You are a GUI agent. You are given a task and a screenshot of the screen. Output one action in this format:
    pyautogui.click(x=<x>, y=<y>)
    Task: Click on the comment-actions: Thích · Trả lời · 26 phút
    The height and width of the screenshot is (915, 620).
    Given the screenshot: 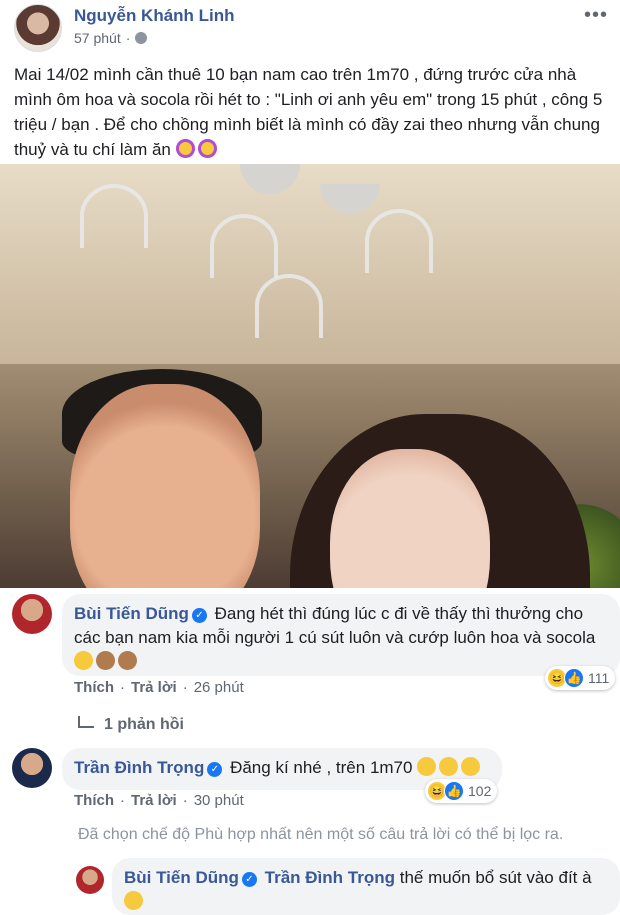 What is the action you would take?
    pyautogui.click(x=159, y=687)
    